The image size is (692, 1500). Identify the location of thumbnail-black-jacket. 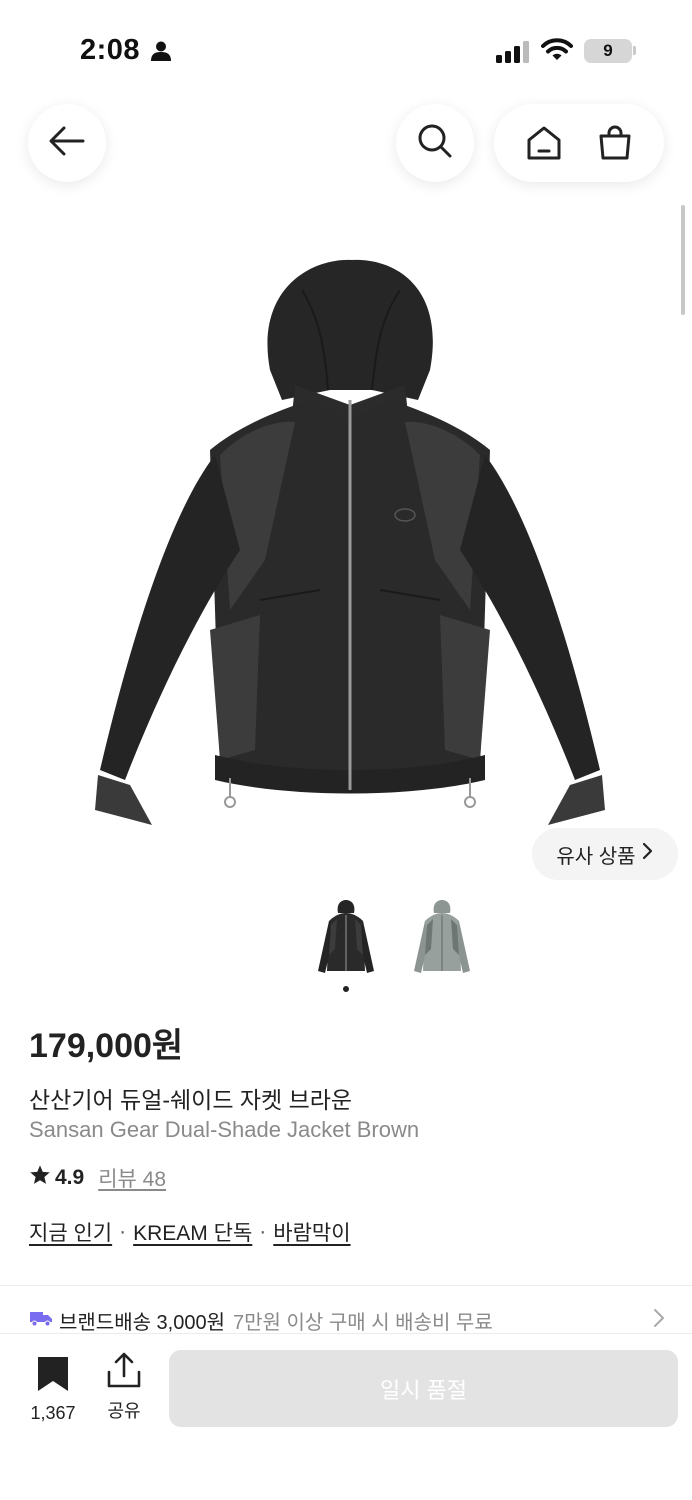
(346, 939).